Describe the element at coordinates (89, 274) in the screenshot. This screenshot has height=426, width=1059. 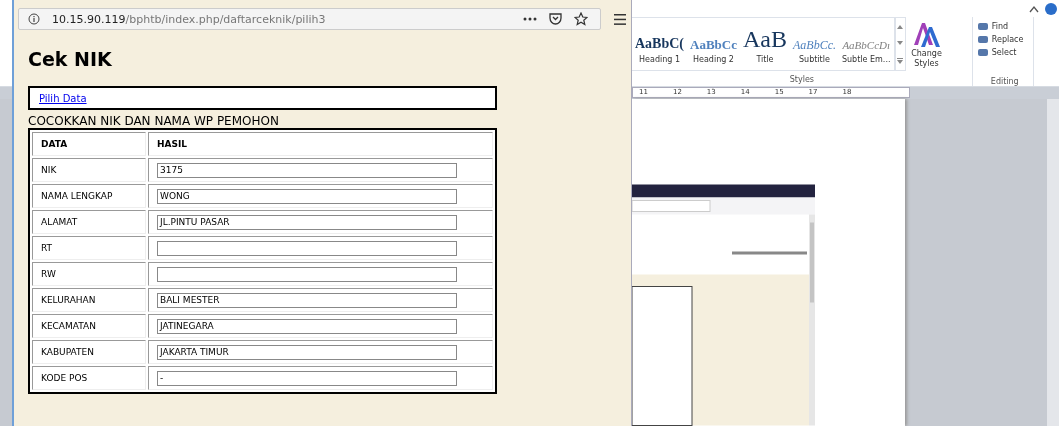
I see `table-cell: RW` at that location.